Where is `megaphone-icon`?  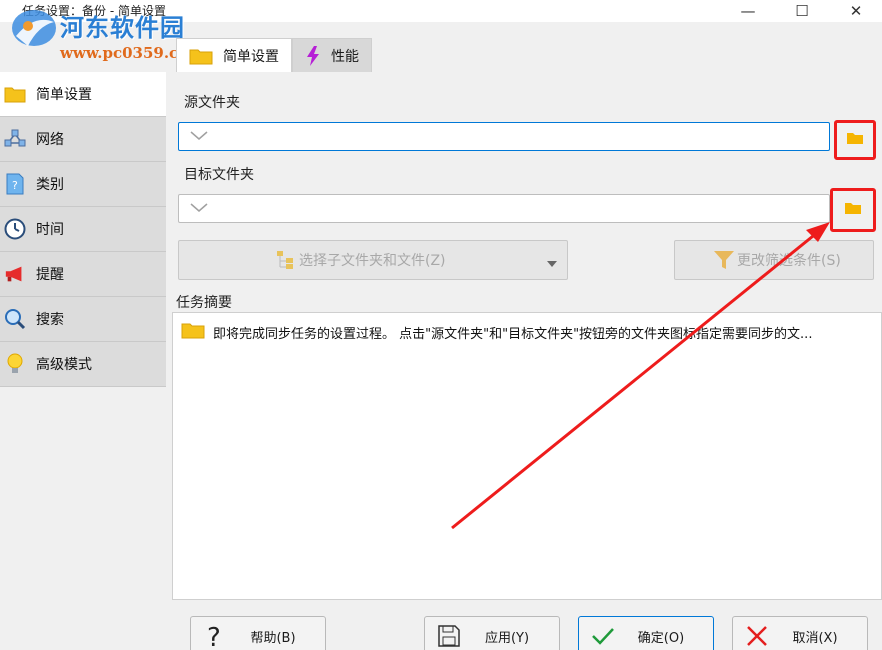 megaphone-icon is located at coordinates (15, 274).